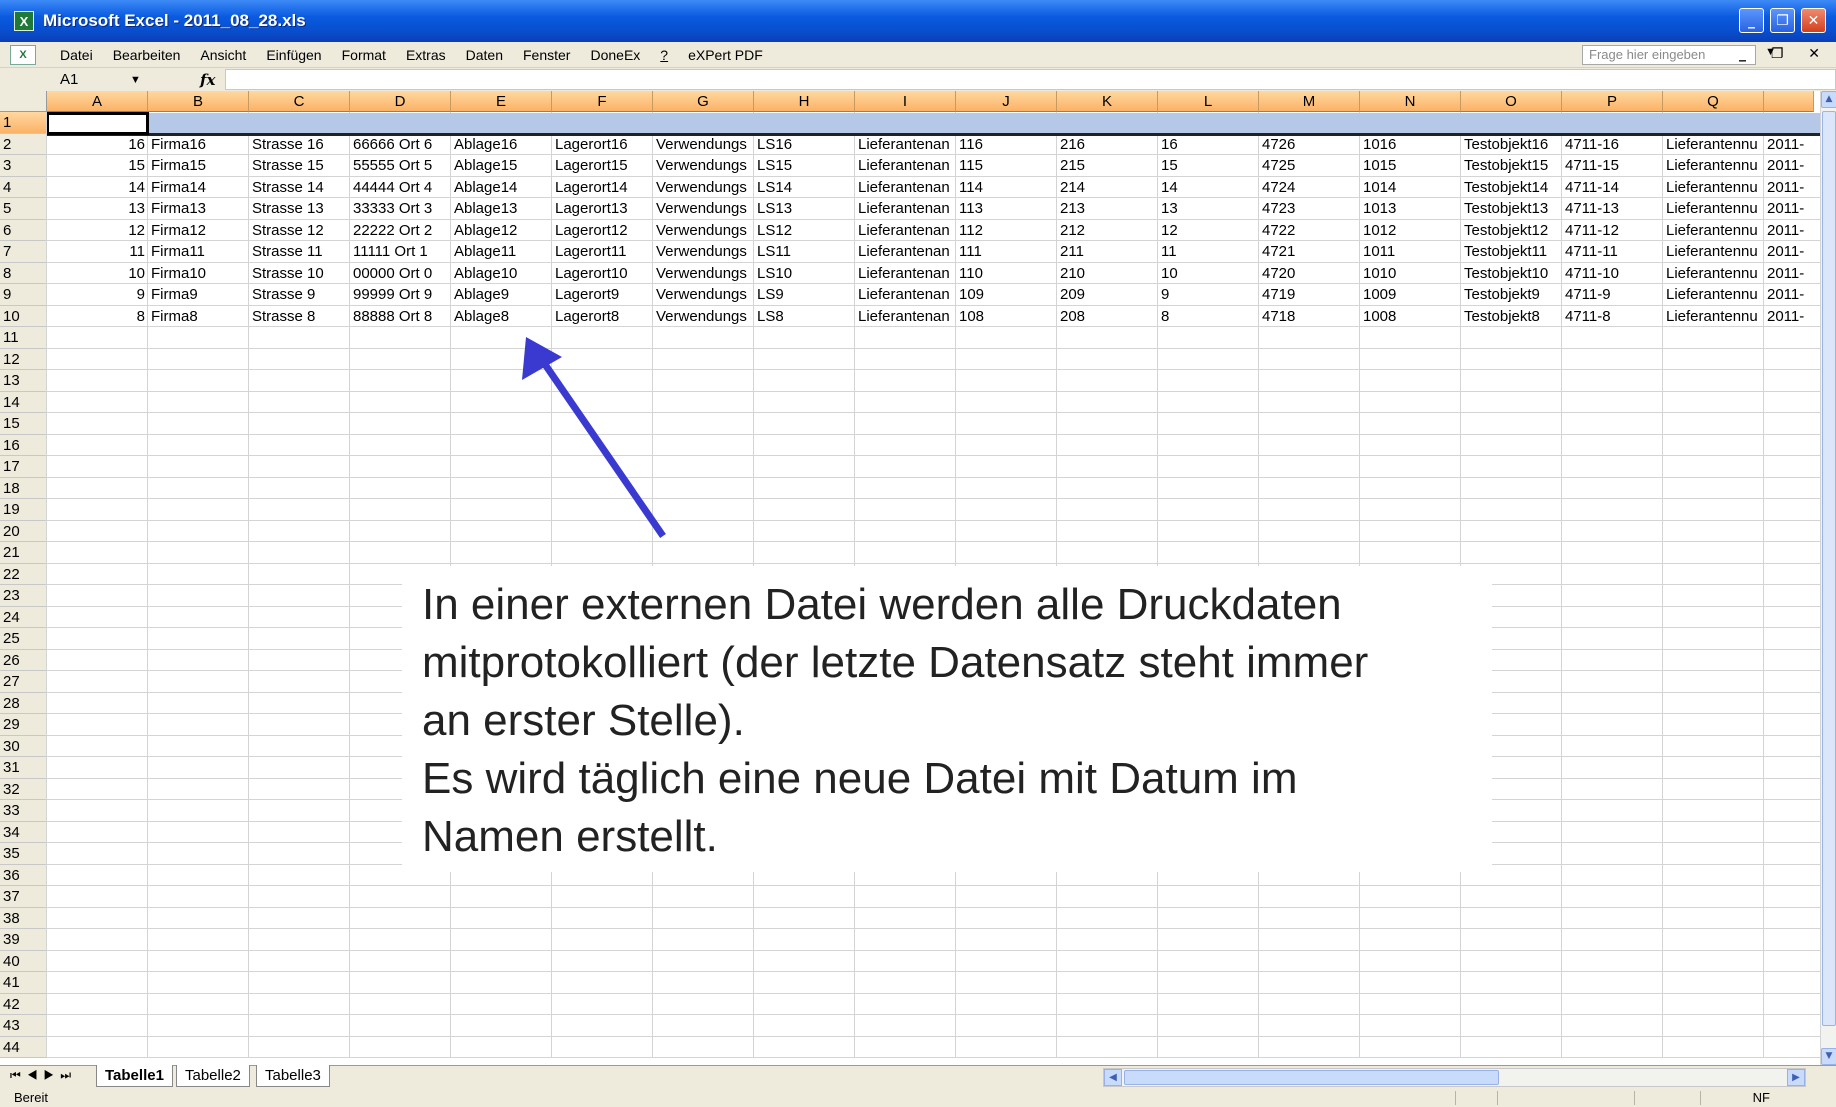 The image size is (1836, 1107). Describe the element at coordinates (400, 165) in the screenshot. I see `cell-d3: 55555 Ort 5` at that location.